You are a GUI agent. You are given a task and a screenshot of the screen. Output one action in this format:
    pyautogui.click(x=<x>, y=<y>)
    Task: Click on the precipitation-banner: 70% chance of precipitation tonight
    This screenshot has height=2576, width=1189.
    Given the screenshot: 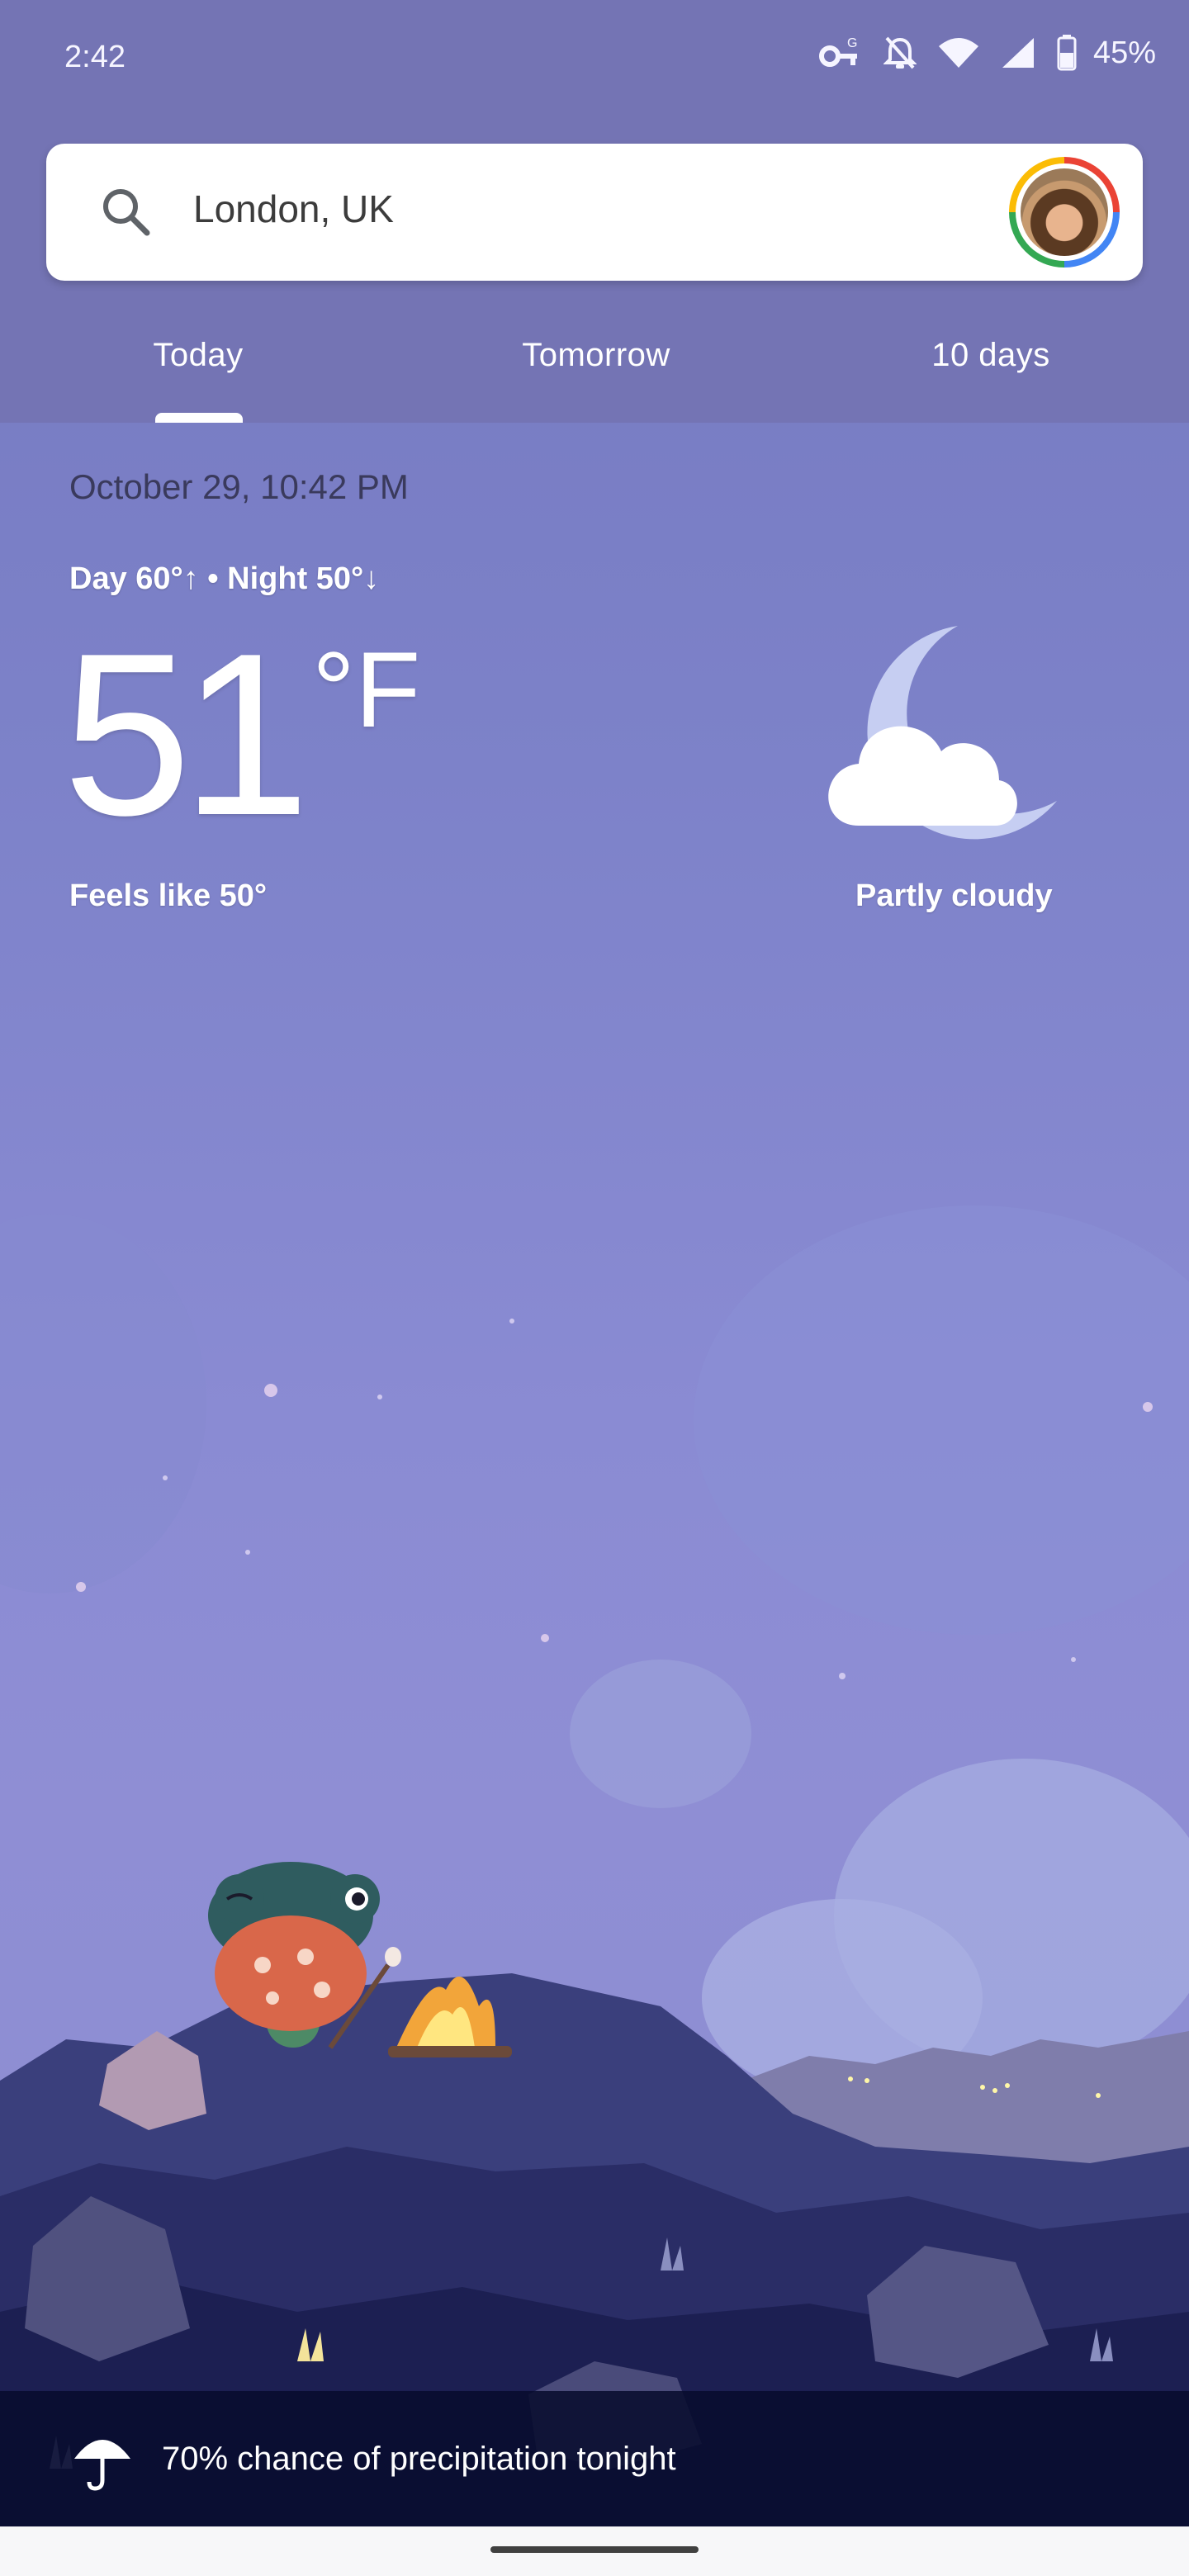 What is the action you would take?
    pyautogui.click(x=594, y=2458)
    